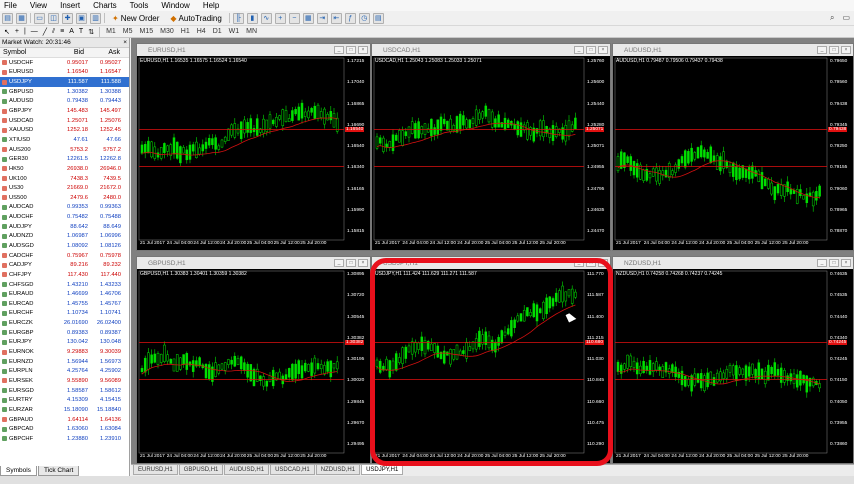  What do you see at coordinates (322, 18) in the screenshot?
I see `autoscroll-icon: ⇥` at bounding box center [322, 18].